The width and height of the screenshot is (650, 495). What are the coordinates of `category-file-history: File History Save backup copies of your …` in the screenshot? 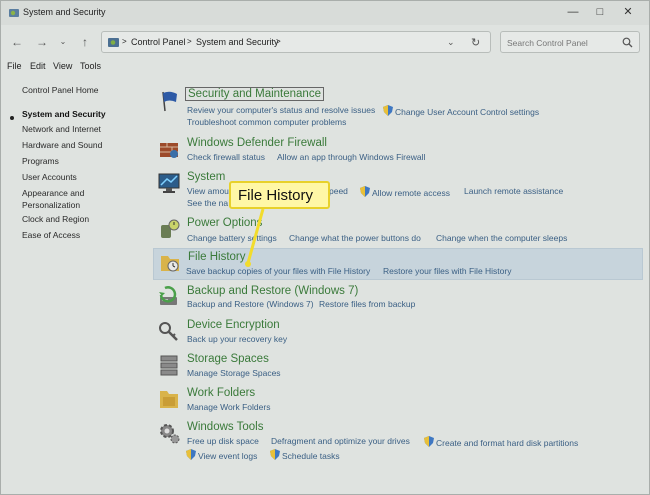 It's located at (398, 264).